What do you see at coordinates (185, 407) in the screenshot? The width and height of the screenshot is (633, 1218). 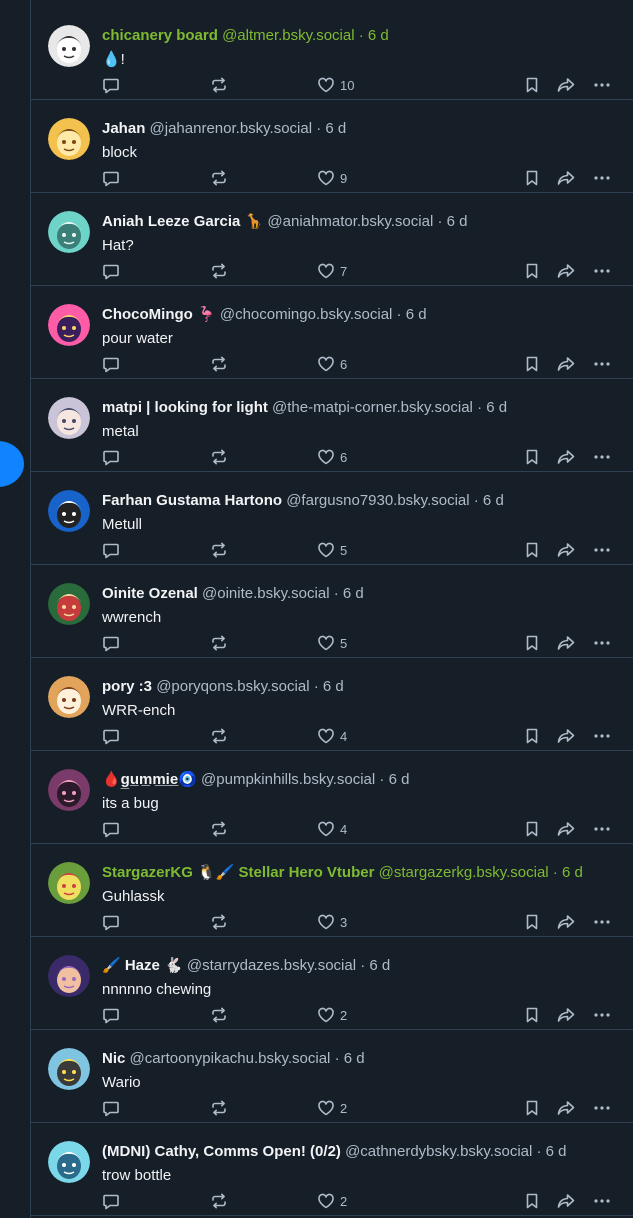 I see `author-name: matpi | looking for light` at bounding box center [185, 407].